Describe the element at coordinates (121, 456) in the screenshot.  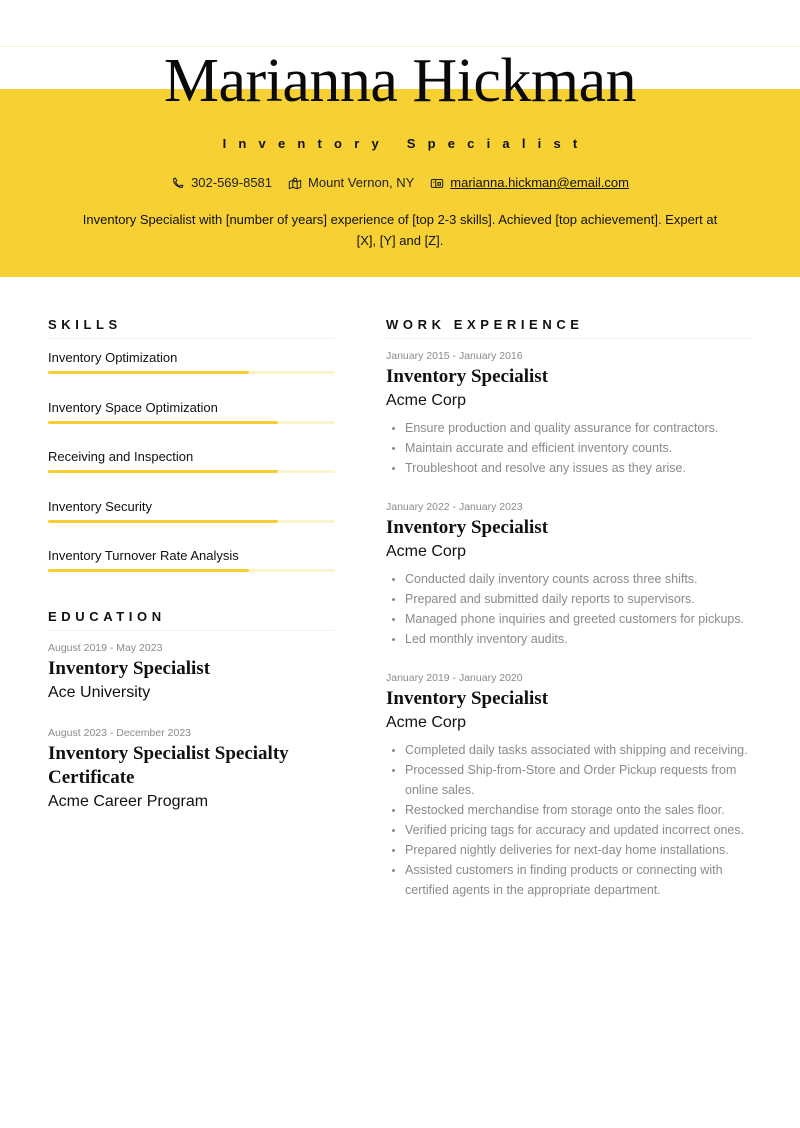
I see `skill-name: Receiving and Inspection` at that location.